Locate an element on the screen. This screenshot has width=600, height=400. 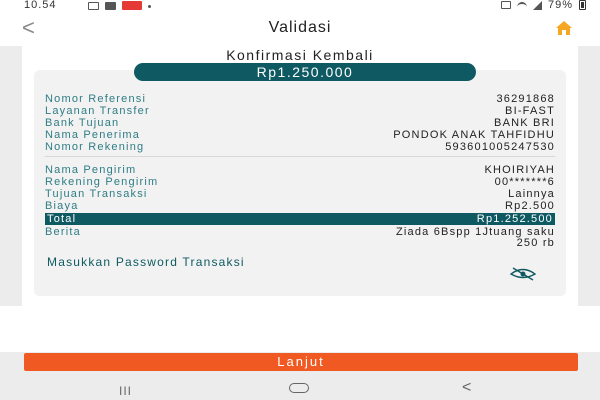
confirmation-title: Konfirmasi Kembali is located at coordinates (300, 55).